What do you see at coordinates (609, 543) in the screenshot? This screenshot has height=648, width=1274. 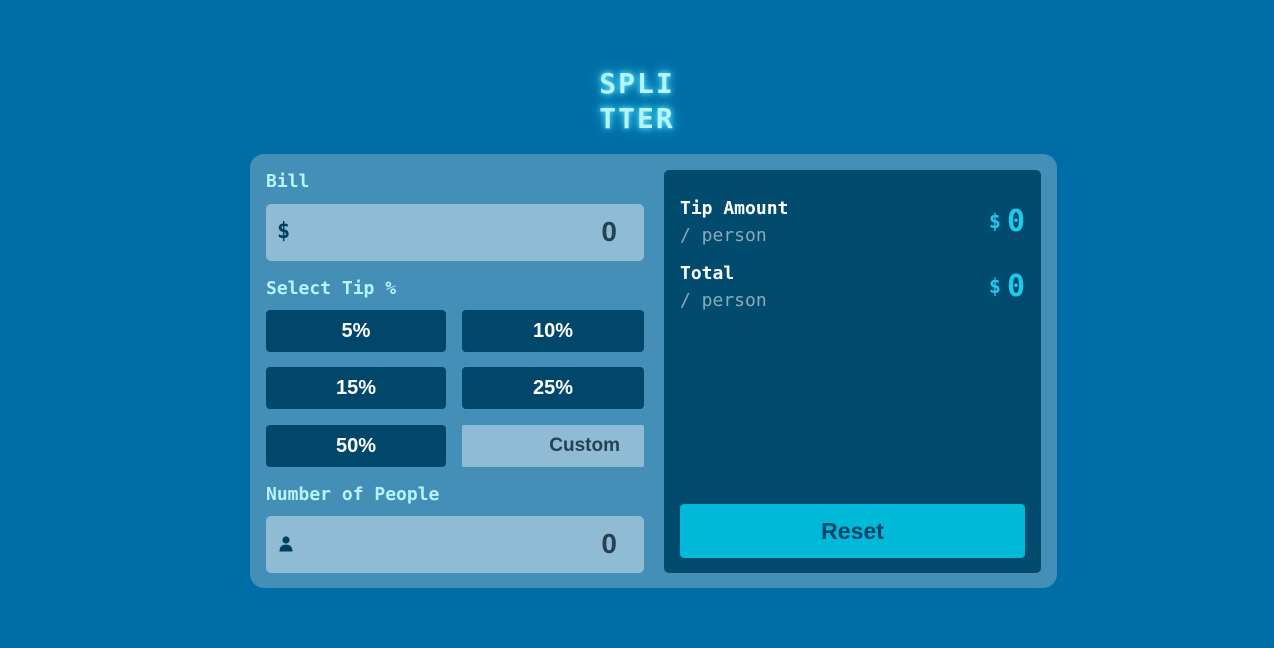 I see `people-input-value: 0` at bounding box center [609, 543].